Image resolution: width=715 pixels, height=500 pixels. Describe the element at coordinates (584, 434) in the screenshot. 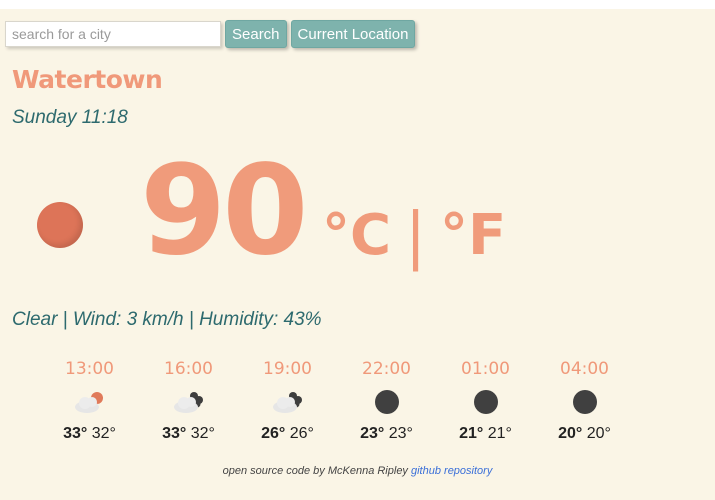

I see `forecast-temps: 20° 20°` at that location.